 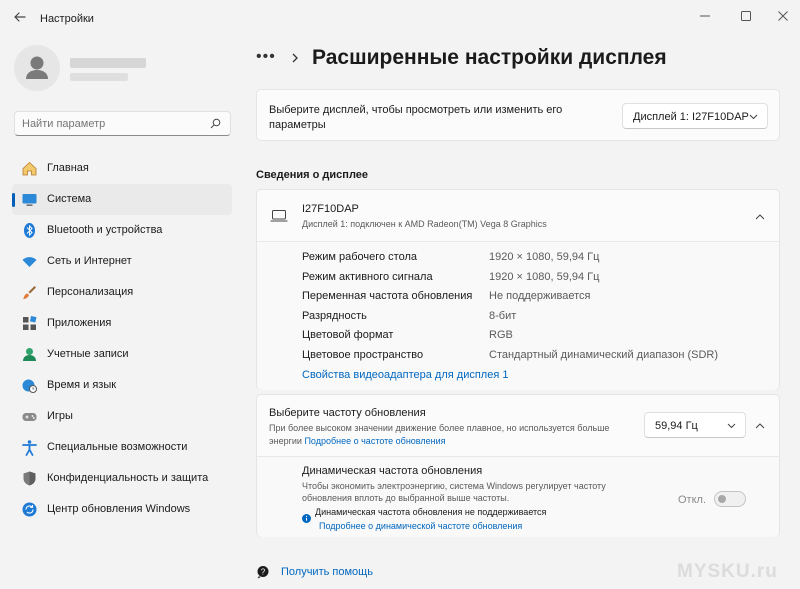 I want to click on search-box, so click(x=122, y=123).